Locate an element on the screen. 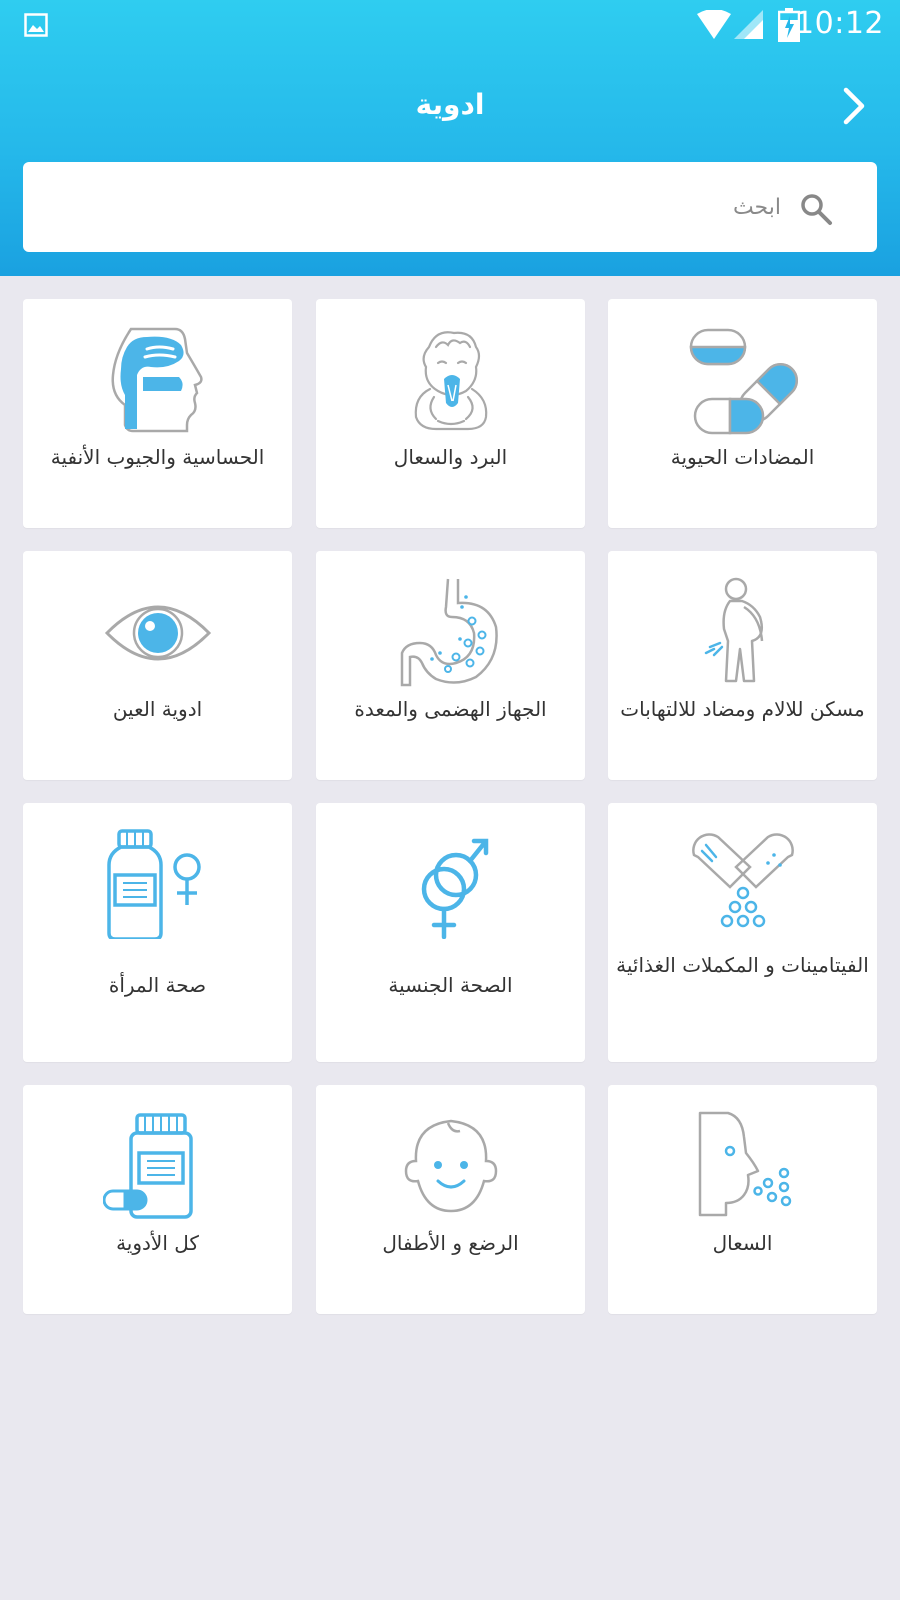 This screenshot has height=1600, width=900. category-card-pain-relief: مسكن للالام ومضاد للالتهابات is located at coordinates (742, 665).